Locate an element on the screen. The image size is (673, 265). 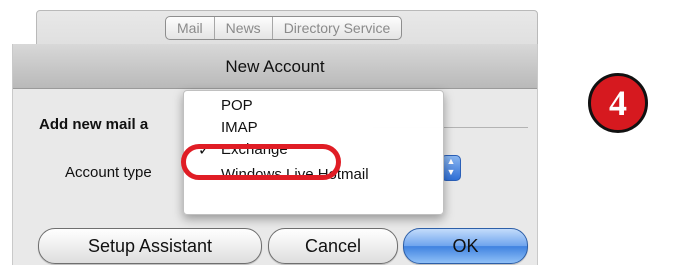
sheet-title: New Account is located at coordinates (275, 66).